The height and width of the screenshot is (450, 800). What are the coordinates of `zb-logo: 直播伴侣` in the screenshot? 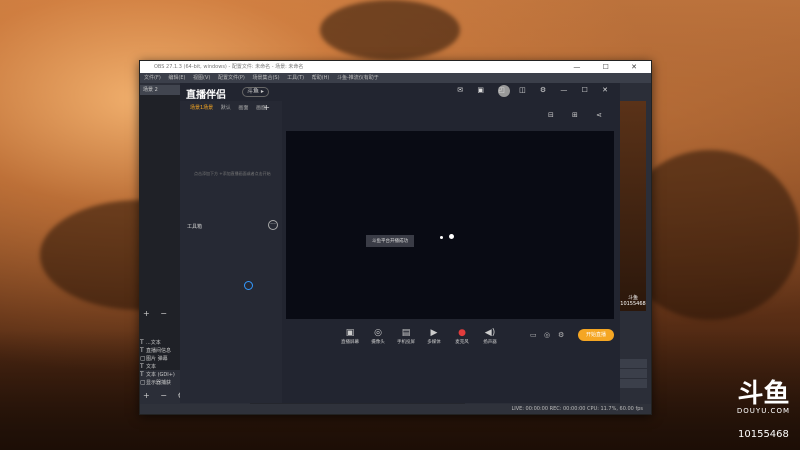 It's located at (206, 95).